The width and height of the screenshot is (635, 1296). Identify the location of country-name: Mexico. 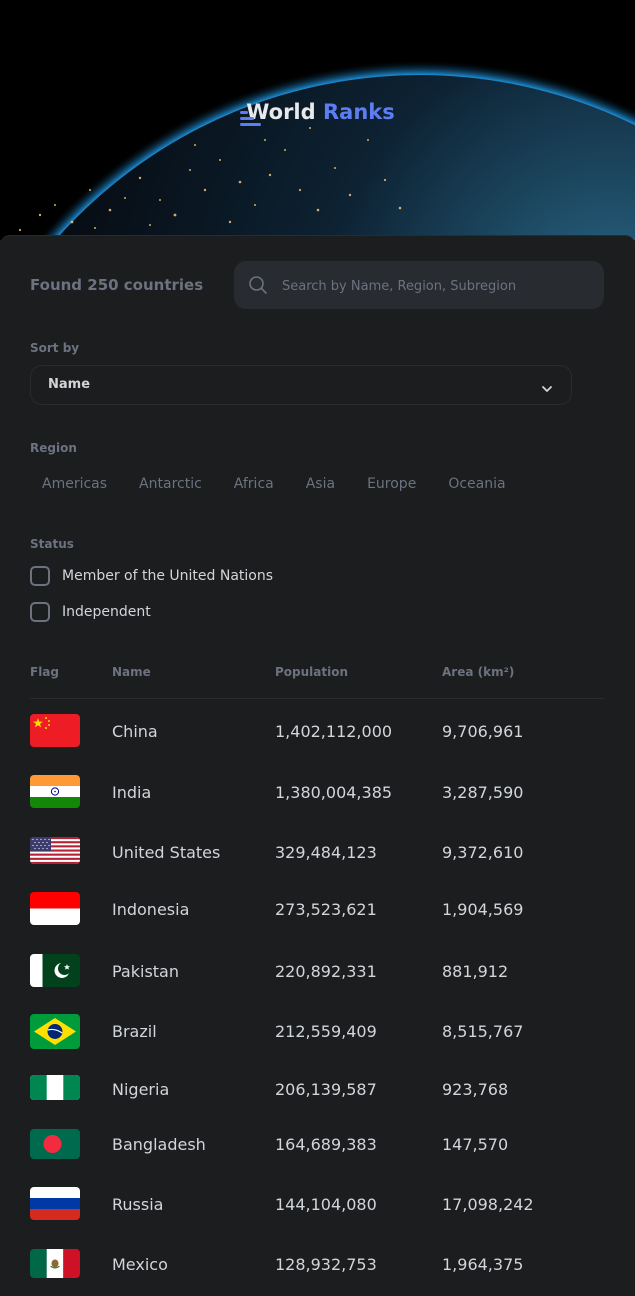
(140, 1264).